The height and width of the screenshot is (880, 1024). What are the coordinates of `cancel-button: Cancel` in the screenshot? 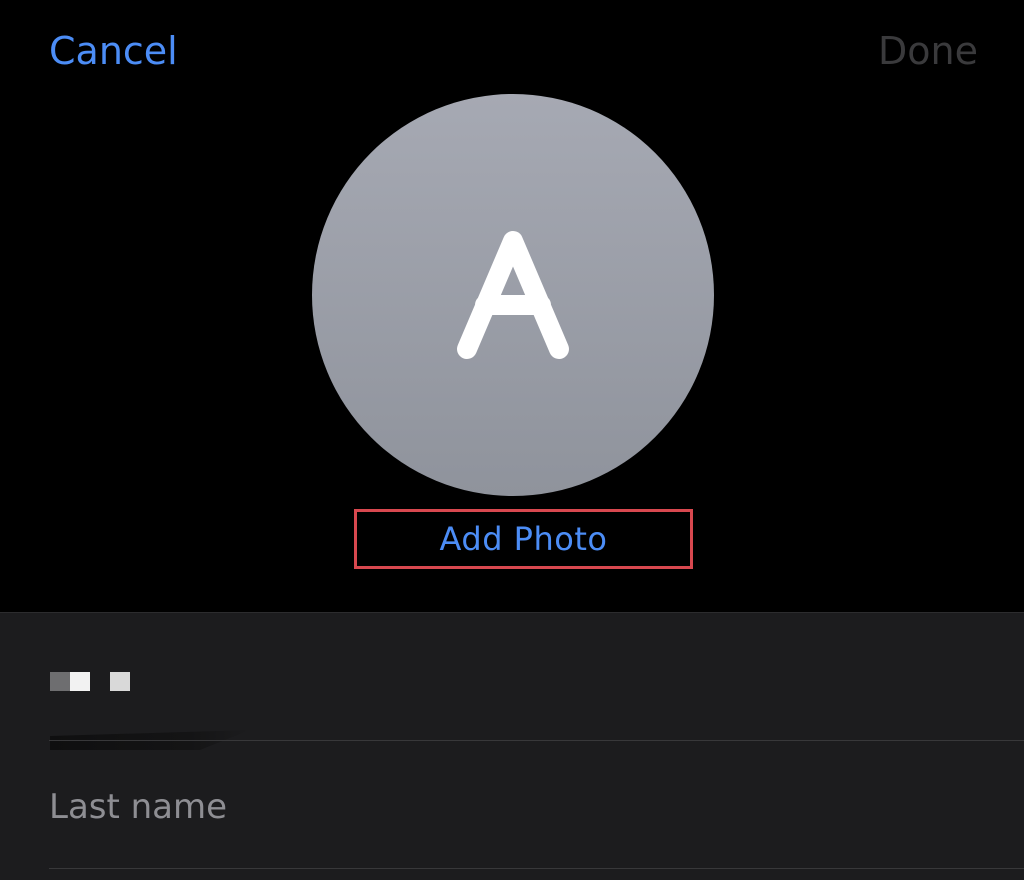 It's located at (113, 51).